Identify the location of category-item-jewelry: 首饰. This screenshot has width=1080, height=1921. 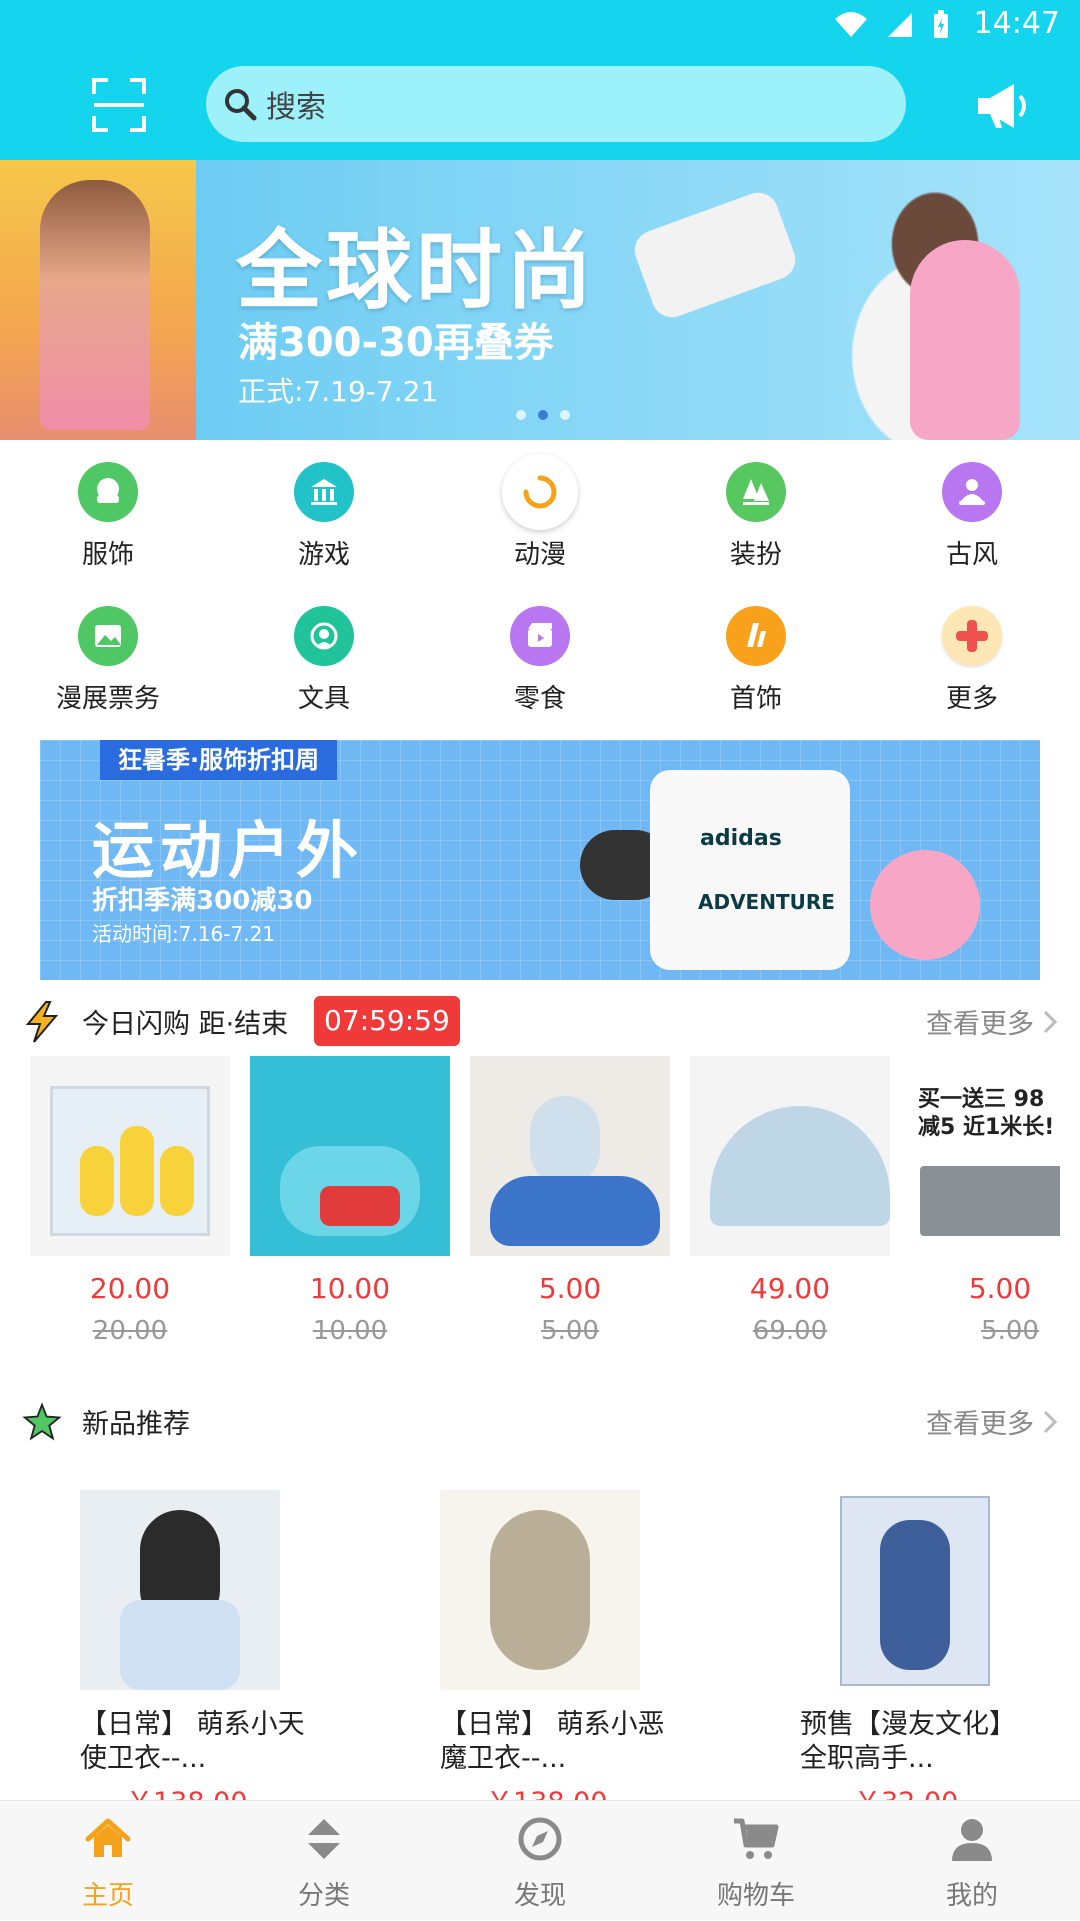
(756, 654).